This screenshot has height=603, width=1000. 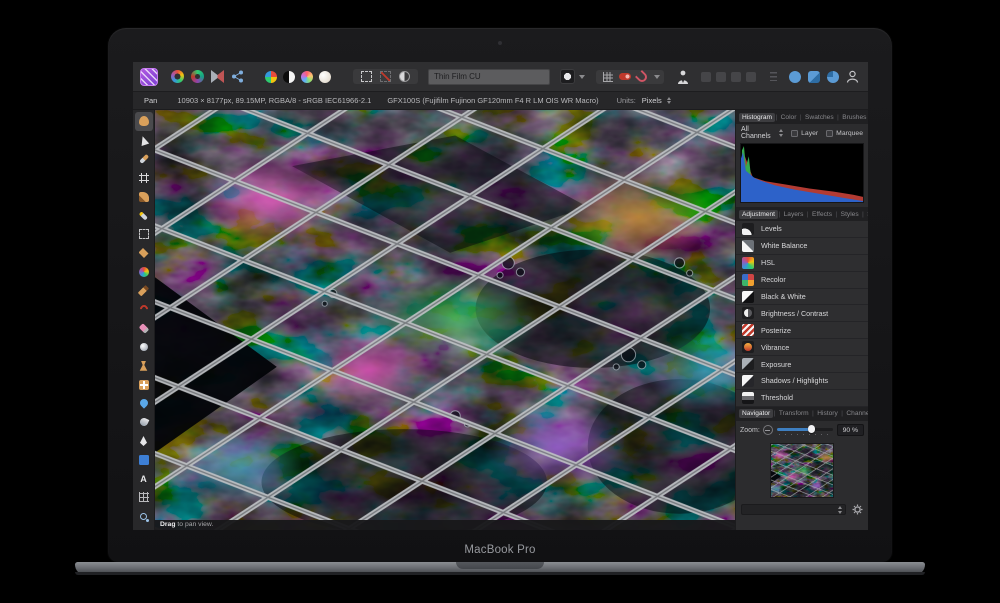 I want to click on zoom-out-button, so click(x=767, y=430).